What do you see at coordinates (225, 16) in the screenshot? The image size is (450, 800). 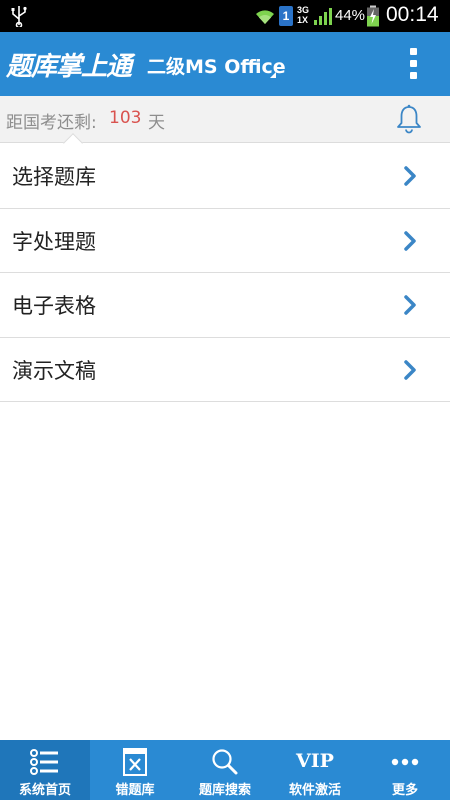 I see `status-bar: 1 3G 1X 44% 00:14` at bounding box center [225, 16].